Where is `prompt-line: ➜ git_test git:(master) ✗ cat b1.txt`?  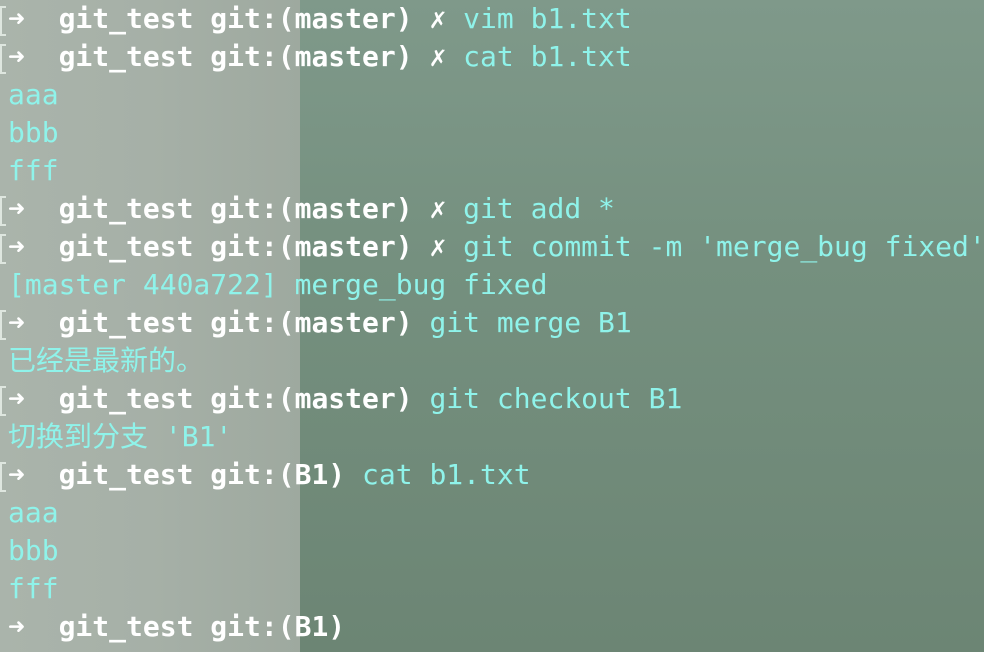 prompt-line: ➜ git_test git:(master) ✗ cat b1.txt is located at coordinates (492, 57).